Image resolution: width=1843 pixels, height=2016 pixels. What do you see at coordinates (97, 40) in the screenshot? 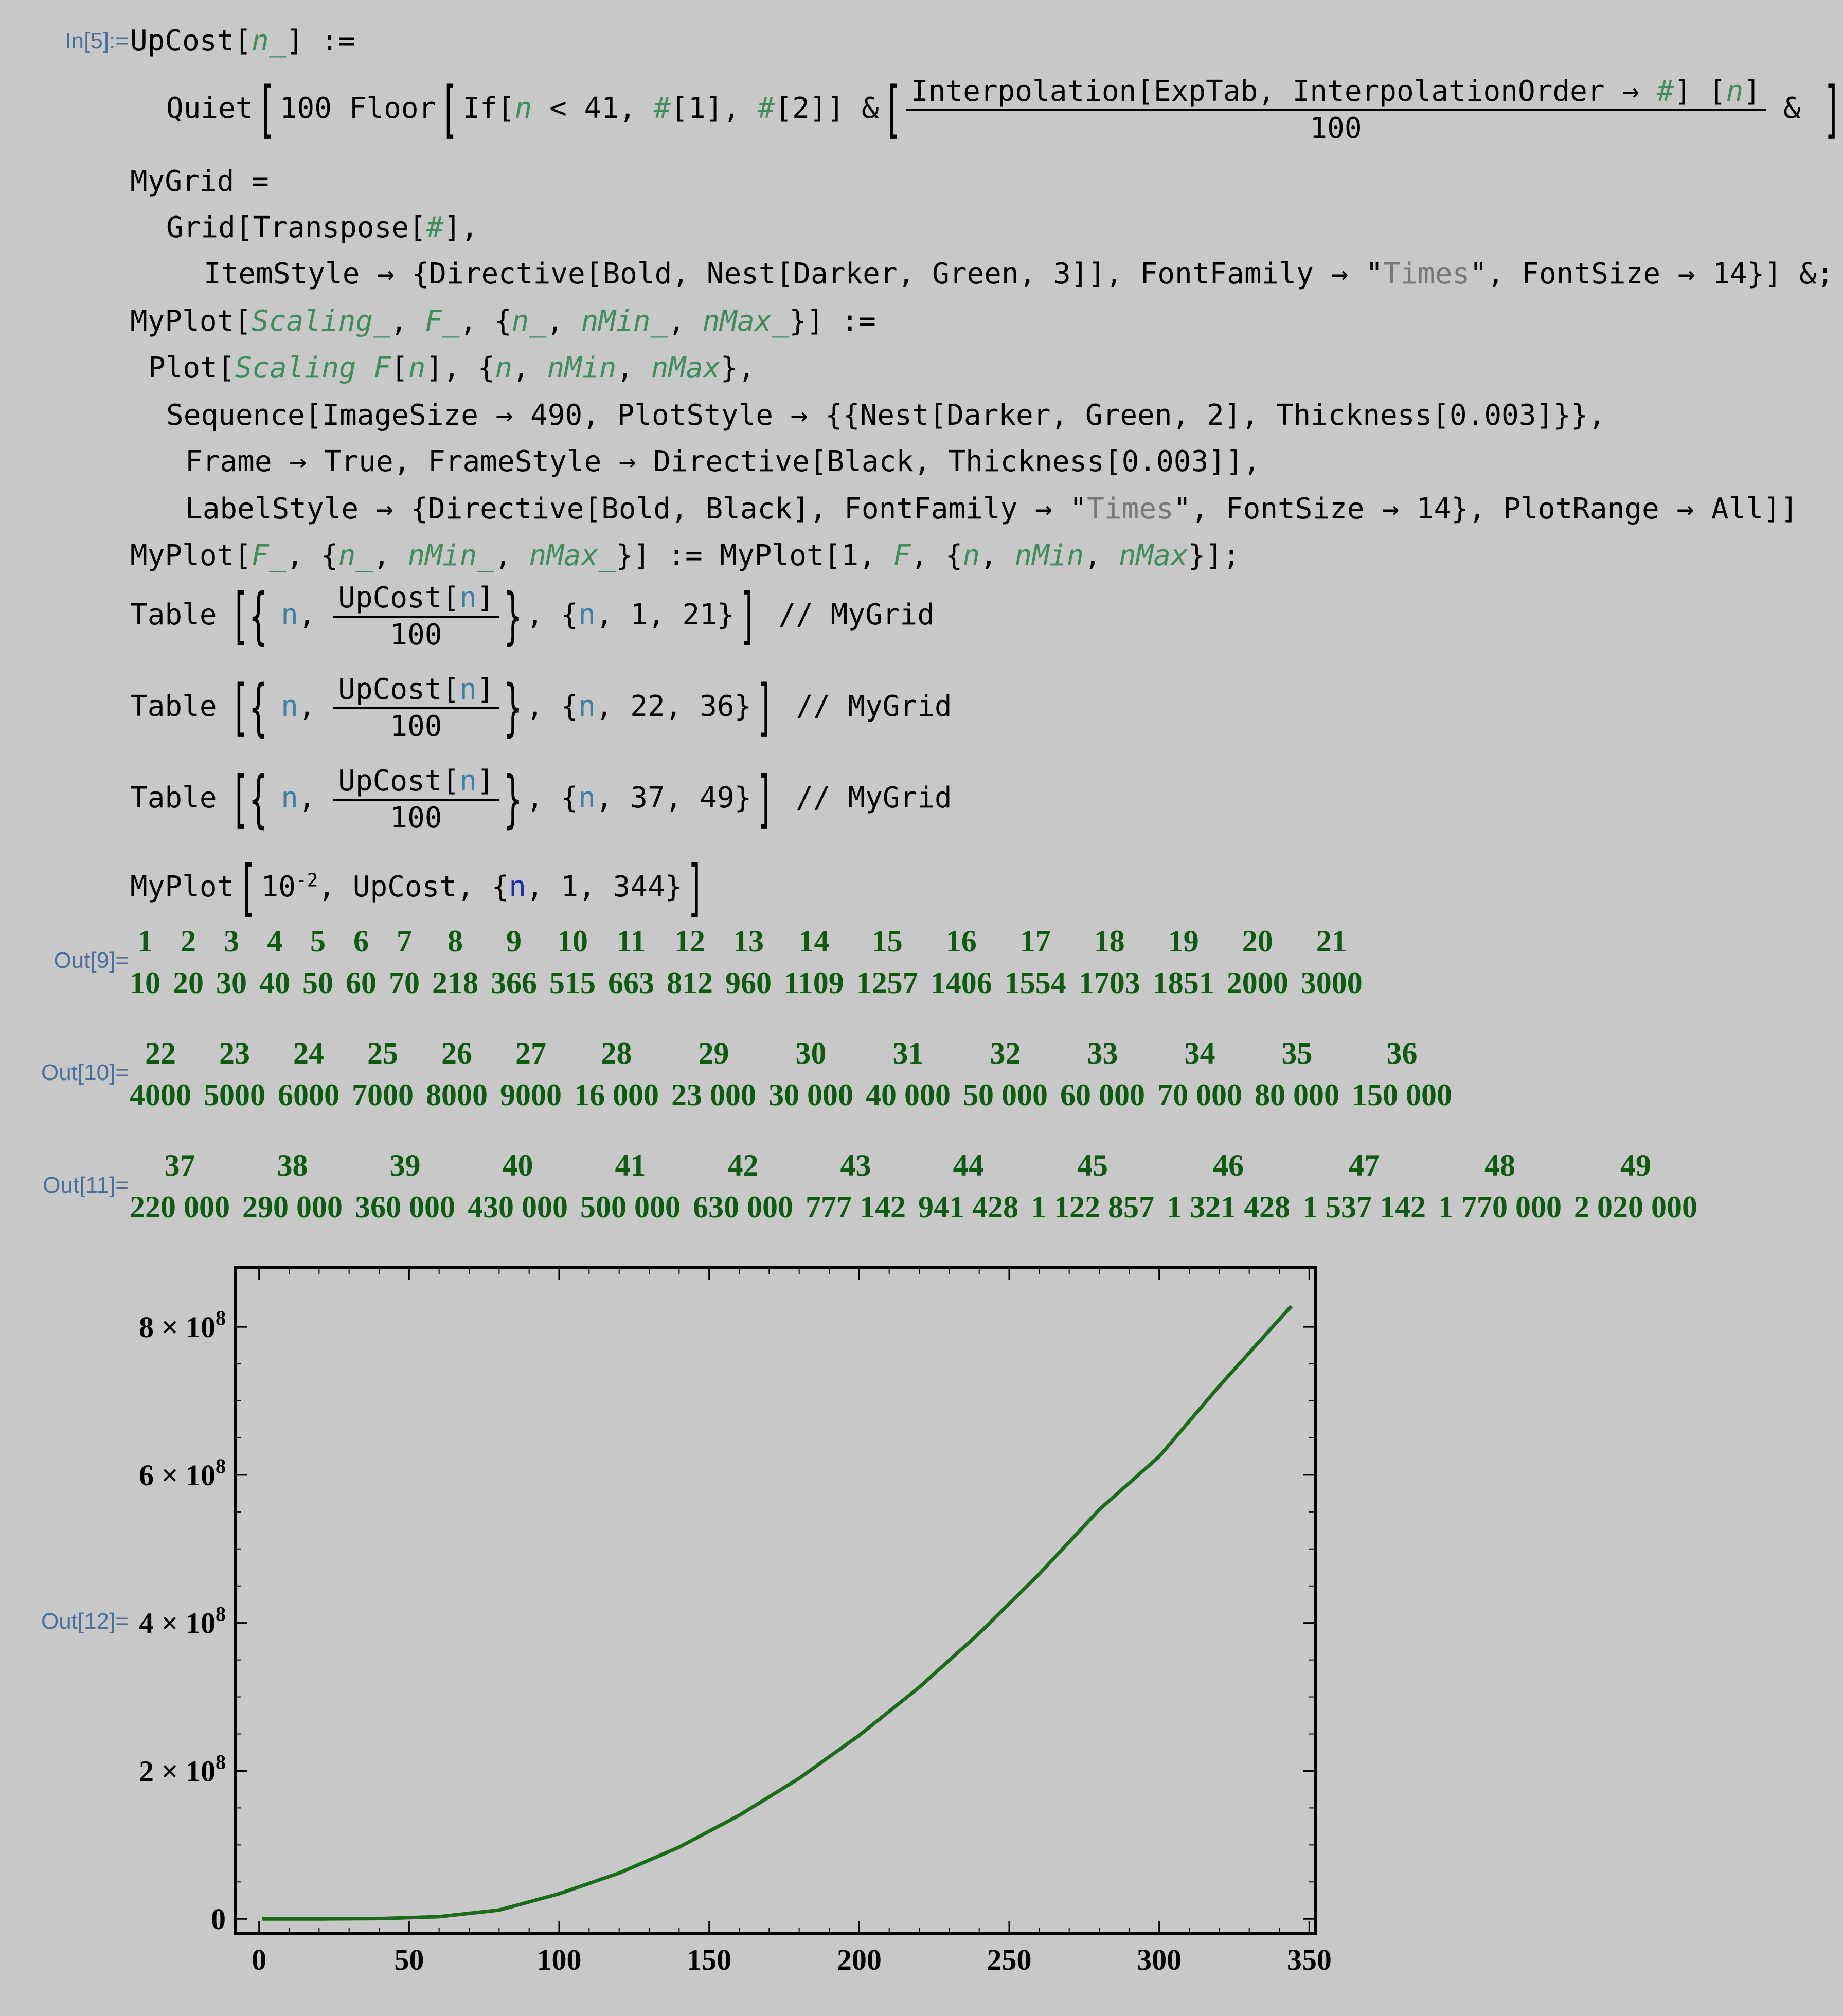
I see `in5-label: In[5]:=` at bounding box center [97, 40].